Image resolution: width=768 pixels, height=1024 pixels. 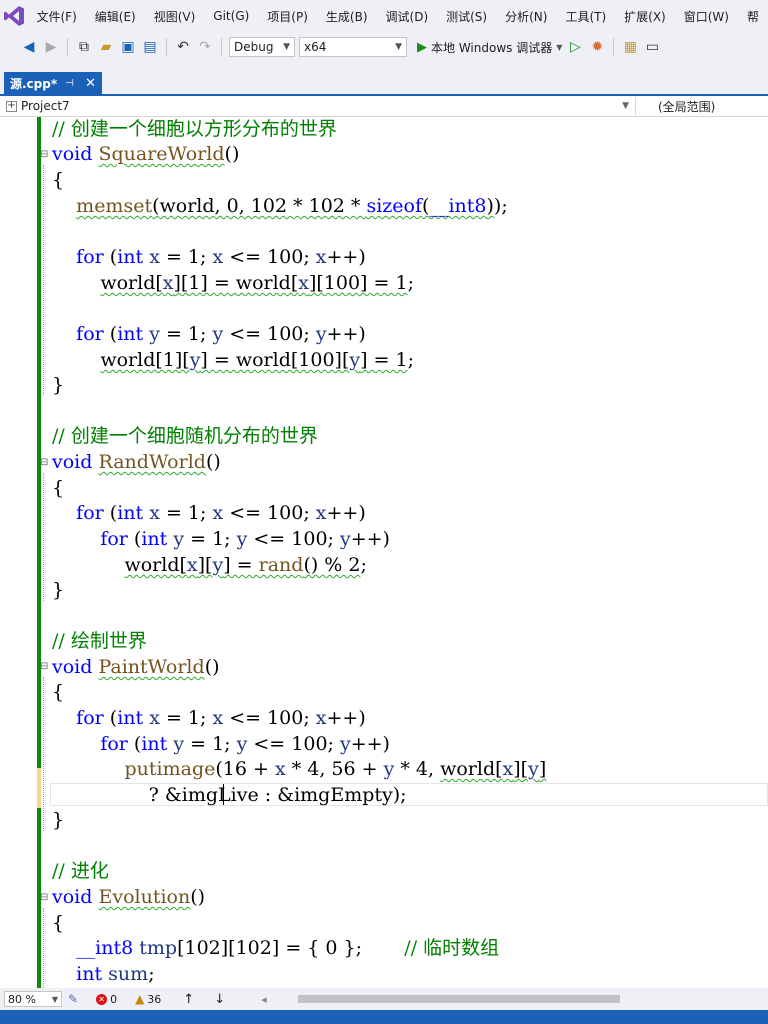 What do you see at coordinates (154, 999) in the screenshot?
I see `warning-count: 36` at bounding box center [154, 999].